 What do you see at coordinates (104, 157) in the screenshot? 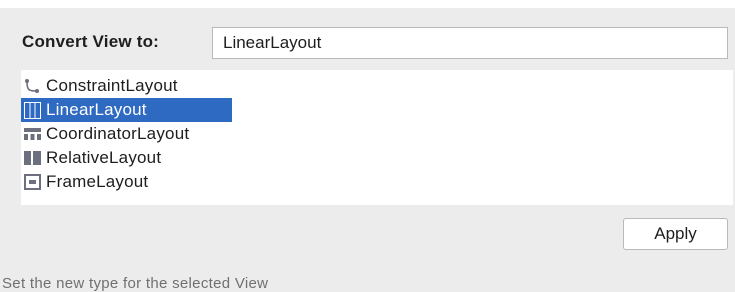
I see `list-item-label: RelativeLayout` at bounding box center [104, 157].